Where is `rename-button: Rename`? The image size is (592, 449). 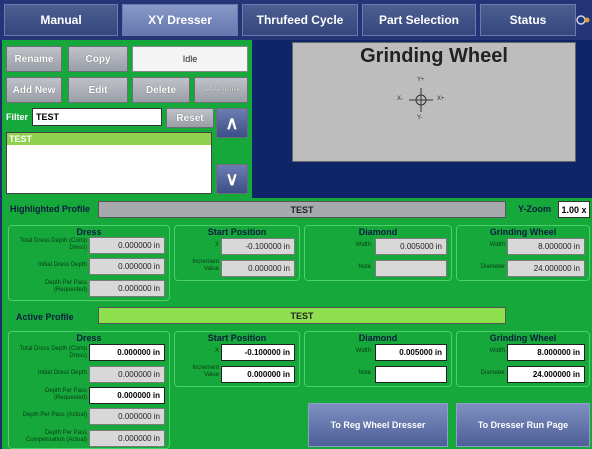 rename-button: Rename is located at coordinates (34, 59).